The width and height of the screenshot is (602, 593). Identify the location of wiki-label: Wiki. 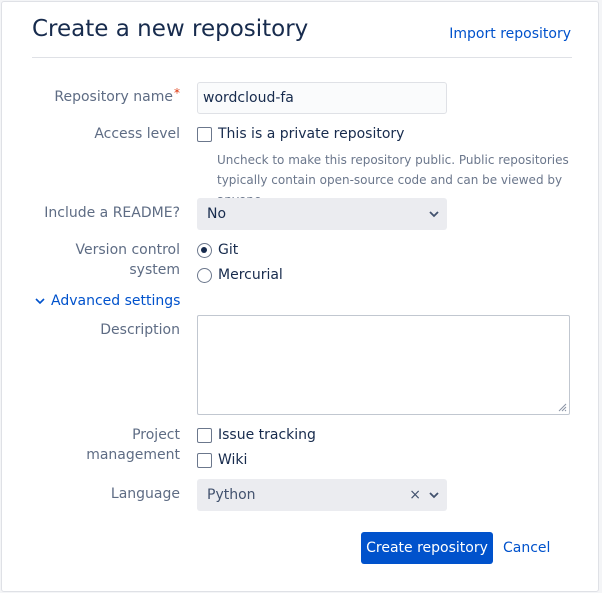
(233, 460).